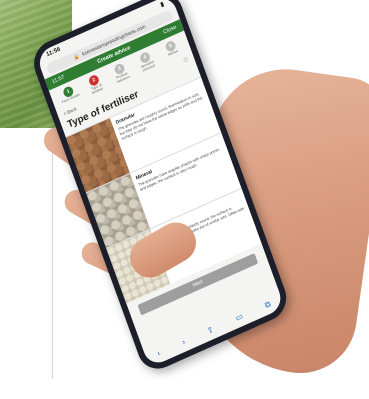  Describe the element at coordinates (239, 317) in the screenshot. I see `book-icon: ▭` at that location.